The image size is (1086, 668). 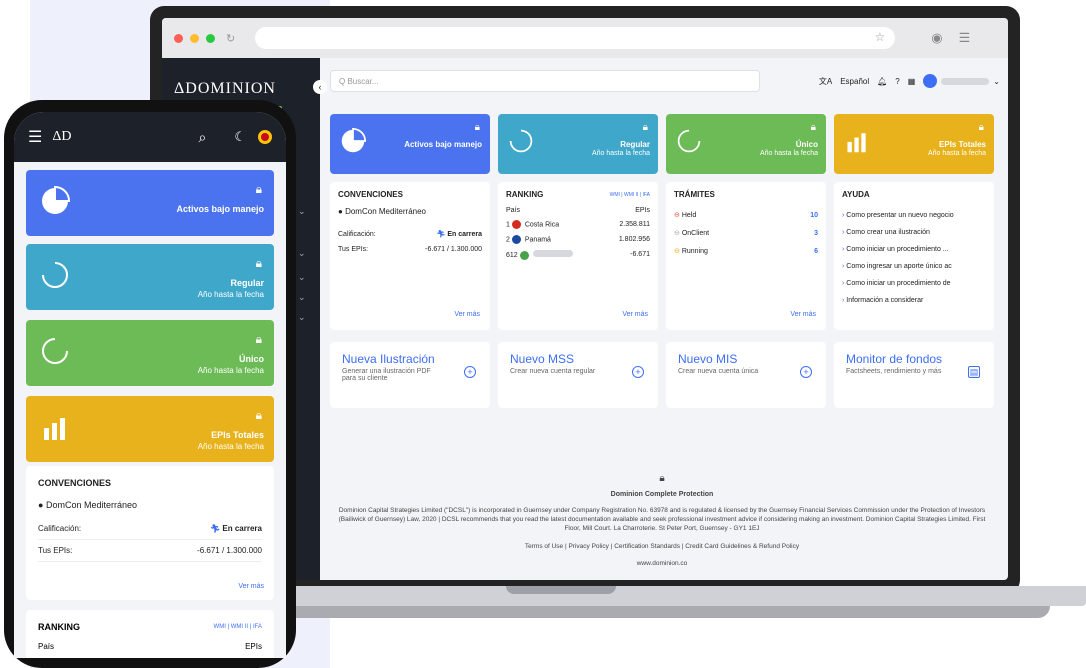 What do you see at coordinates (746, 375) in the screenshot?
I see `nuevo-mis-card: Nuevo MIS Crear nueva cuenta única +` at bounding box center [746, 375].